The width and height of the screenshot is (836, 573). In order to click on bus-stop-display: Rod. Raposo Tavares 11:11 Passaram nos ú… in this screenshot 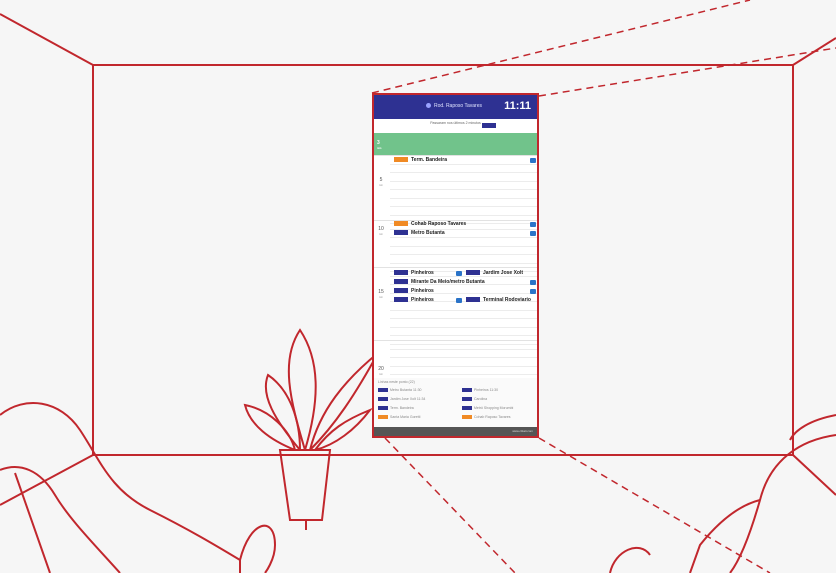, I will do `click(455, 265)`.